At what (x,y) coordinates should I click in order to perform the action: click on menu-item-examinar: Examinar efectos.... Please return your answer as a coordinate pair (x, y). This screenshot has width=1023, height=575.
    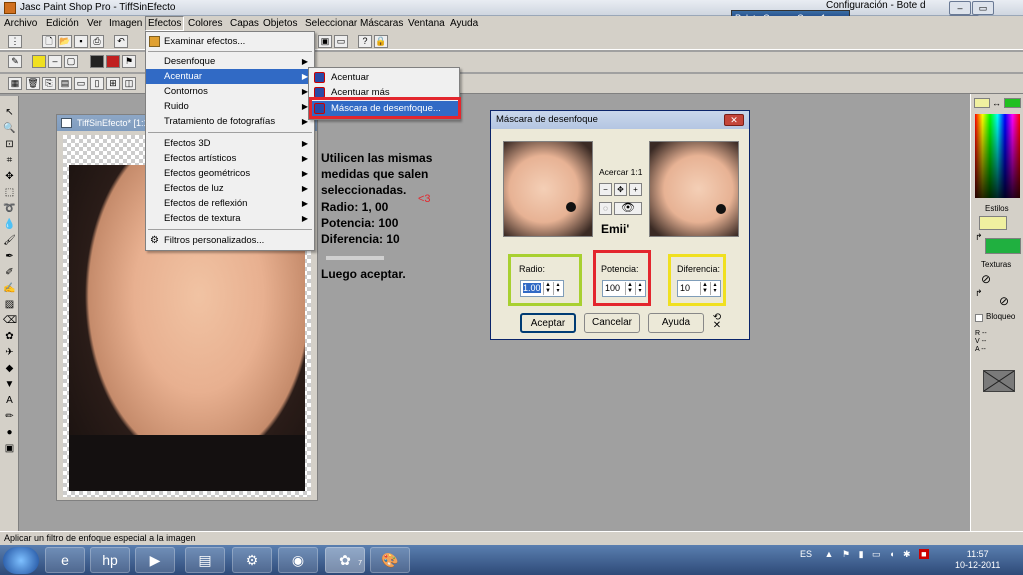
    Looking at the image, I should click on (230, 41).